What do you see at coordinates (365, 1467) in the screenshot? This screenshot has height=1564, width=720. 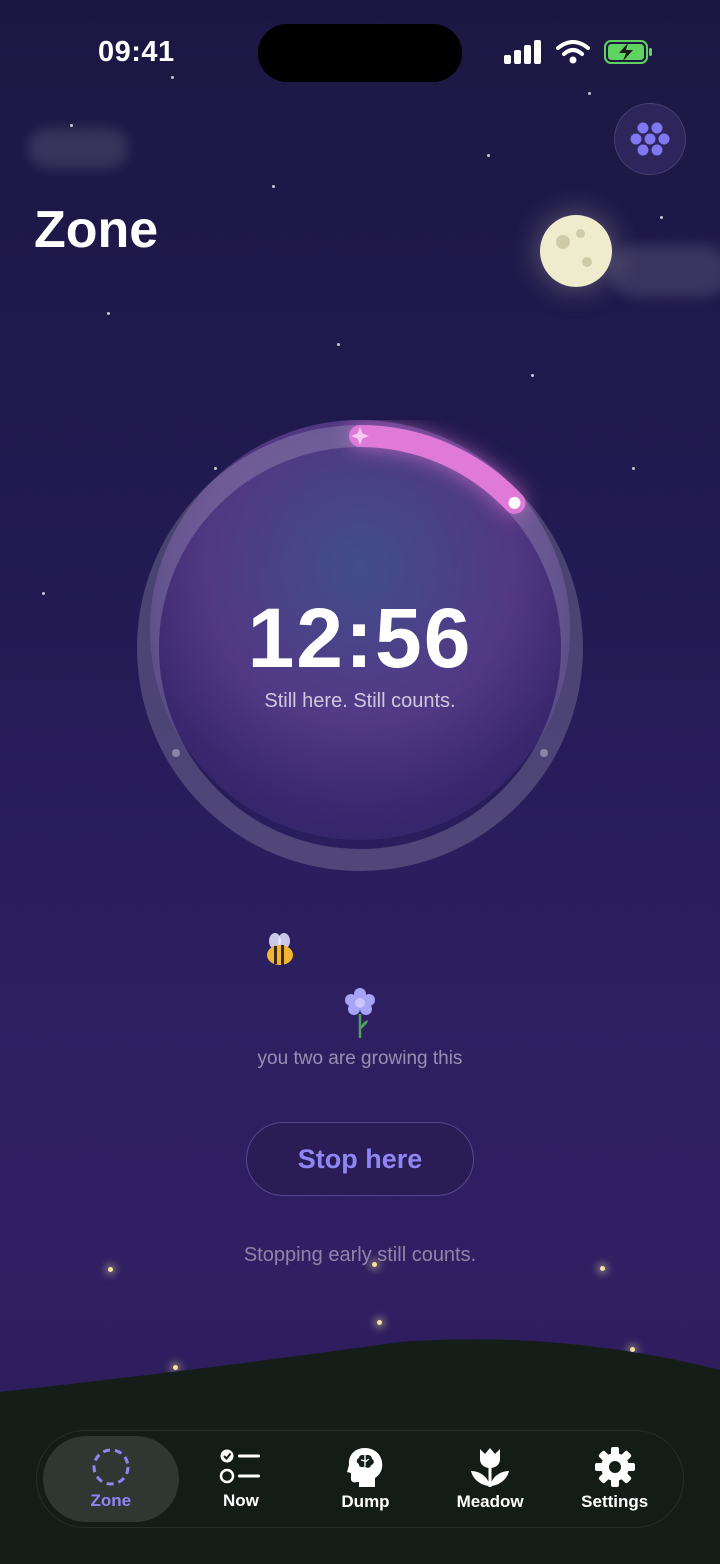 I see `brain-head-icon` at bounding box center [365, 1467].